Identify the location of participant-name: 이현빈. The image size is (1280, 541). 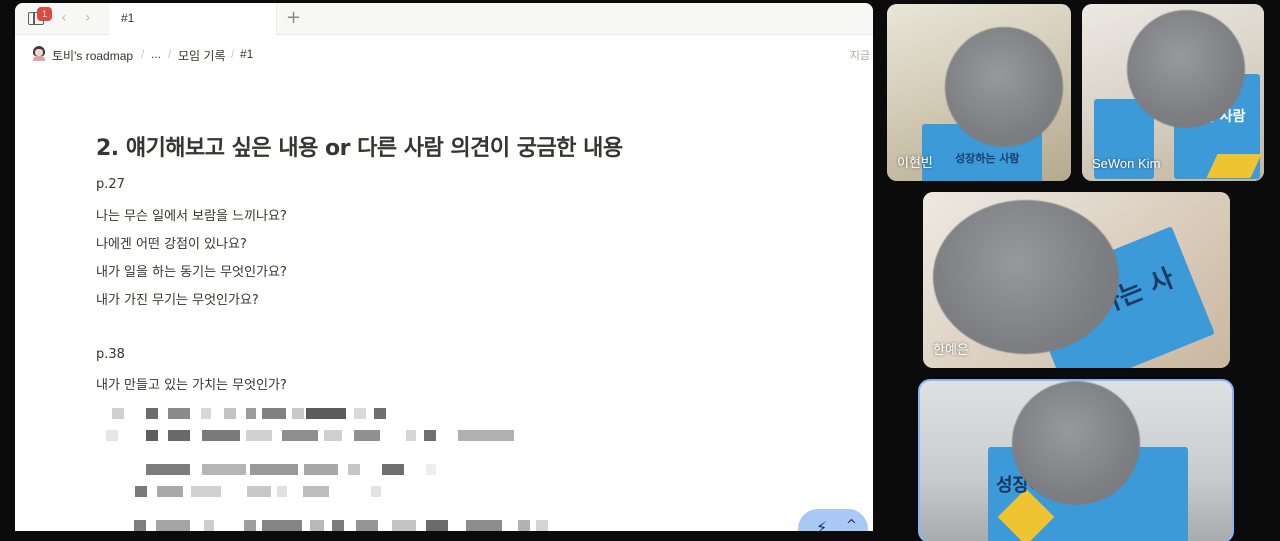
(915, 162).